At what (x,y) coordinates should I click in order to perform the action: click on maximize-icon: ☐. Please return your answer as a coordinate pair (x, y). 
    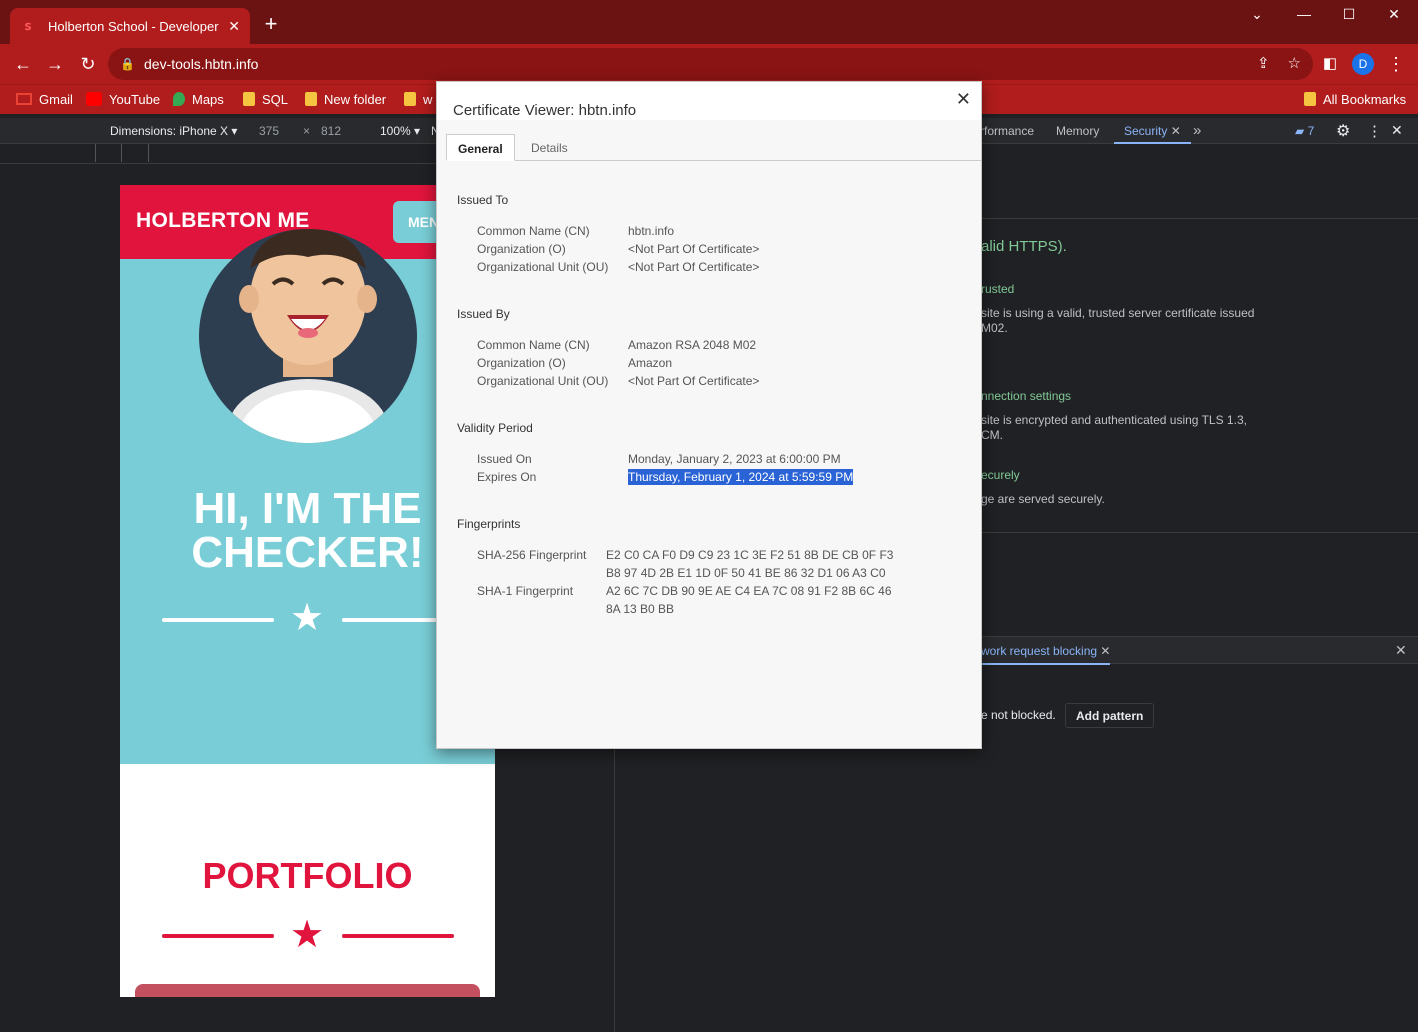
    Looking at the image, I should click on (1349, 16).